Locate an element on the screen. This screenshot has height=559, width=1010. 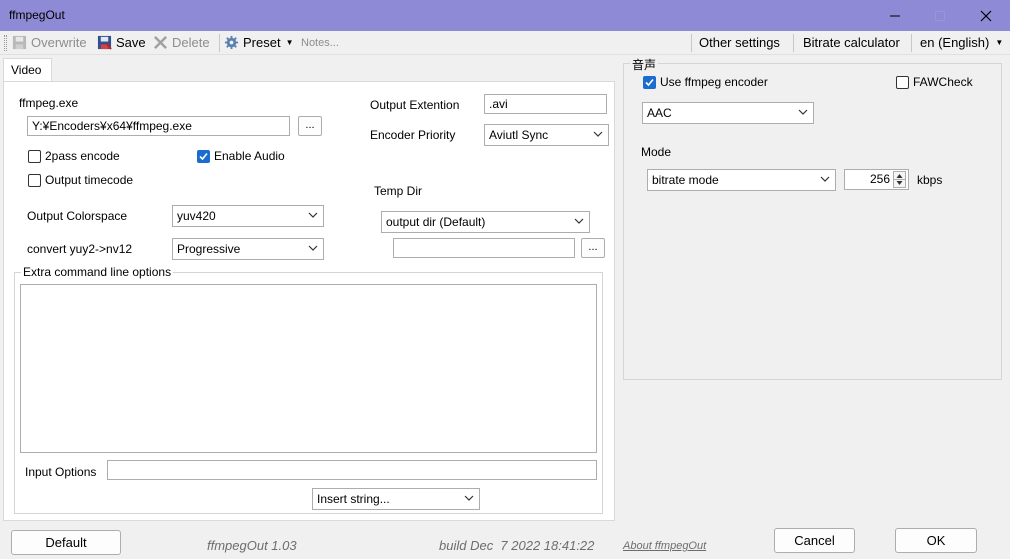
tab-video: Video is located at coordinates (27, 70).